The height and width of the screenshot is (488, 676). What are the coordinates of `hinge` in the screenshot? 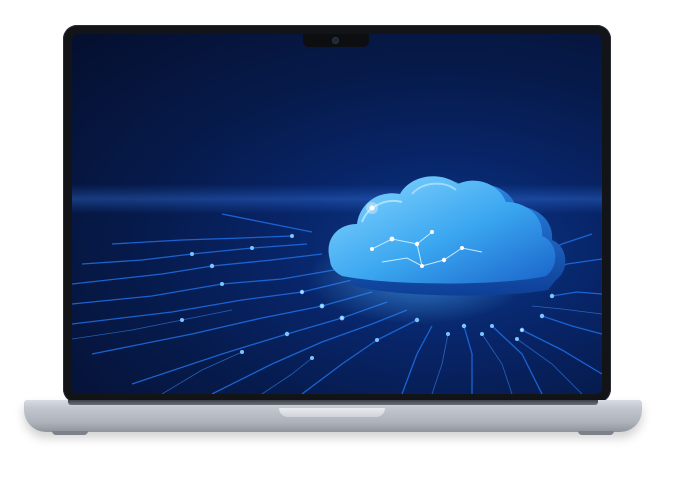 It's located at (333, 402).